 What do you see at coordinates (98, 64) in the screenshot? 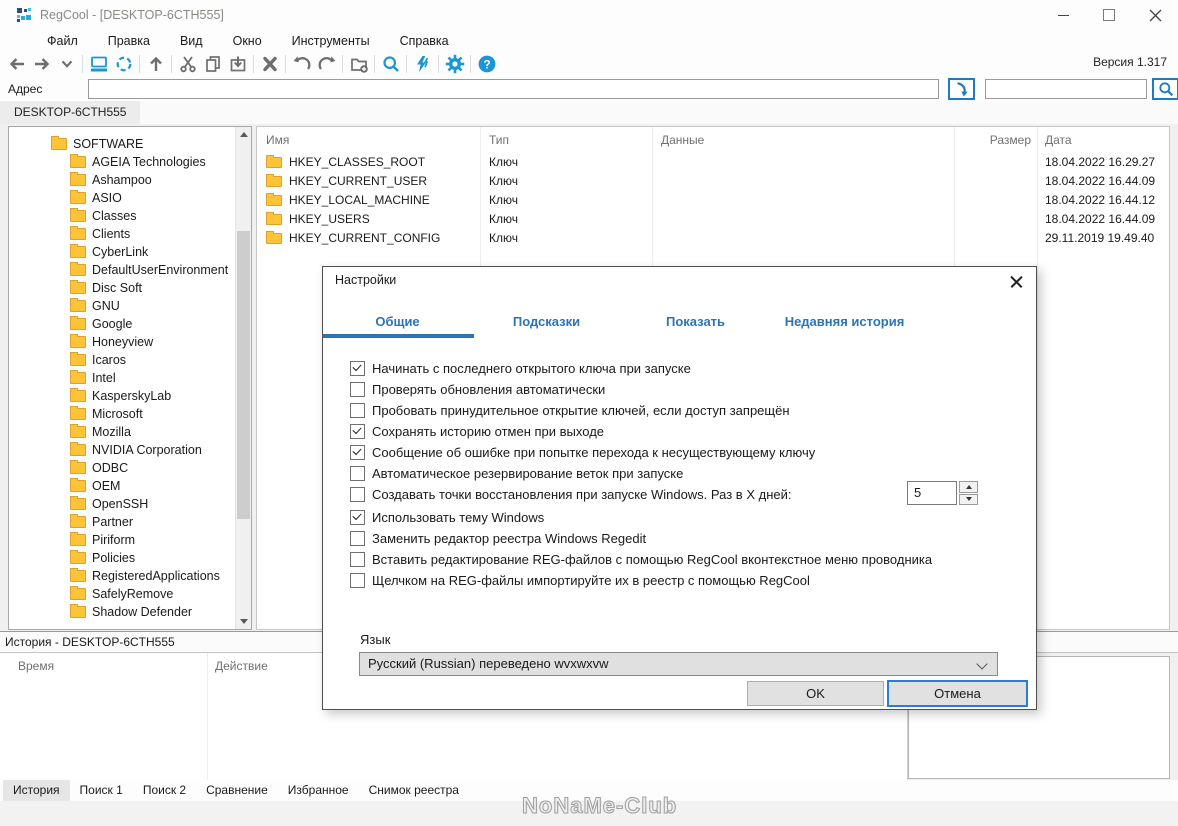
I see `connect-computer-button` at bounding box center [98, 64].